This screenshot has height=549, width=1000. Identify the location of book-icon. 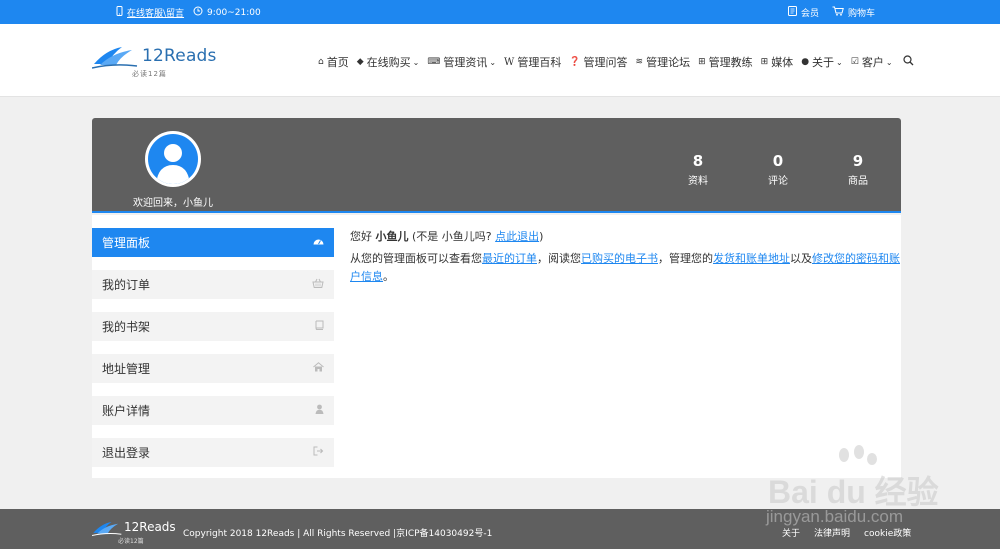
(319, 326).